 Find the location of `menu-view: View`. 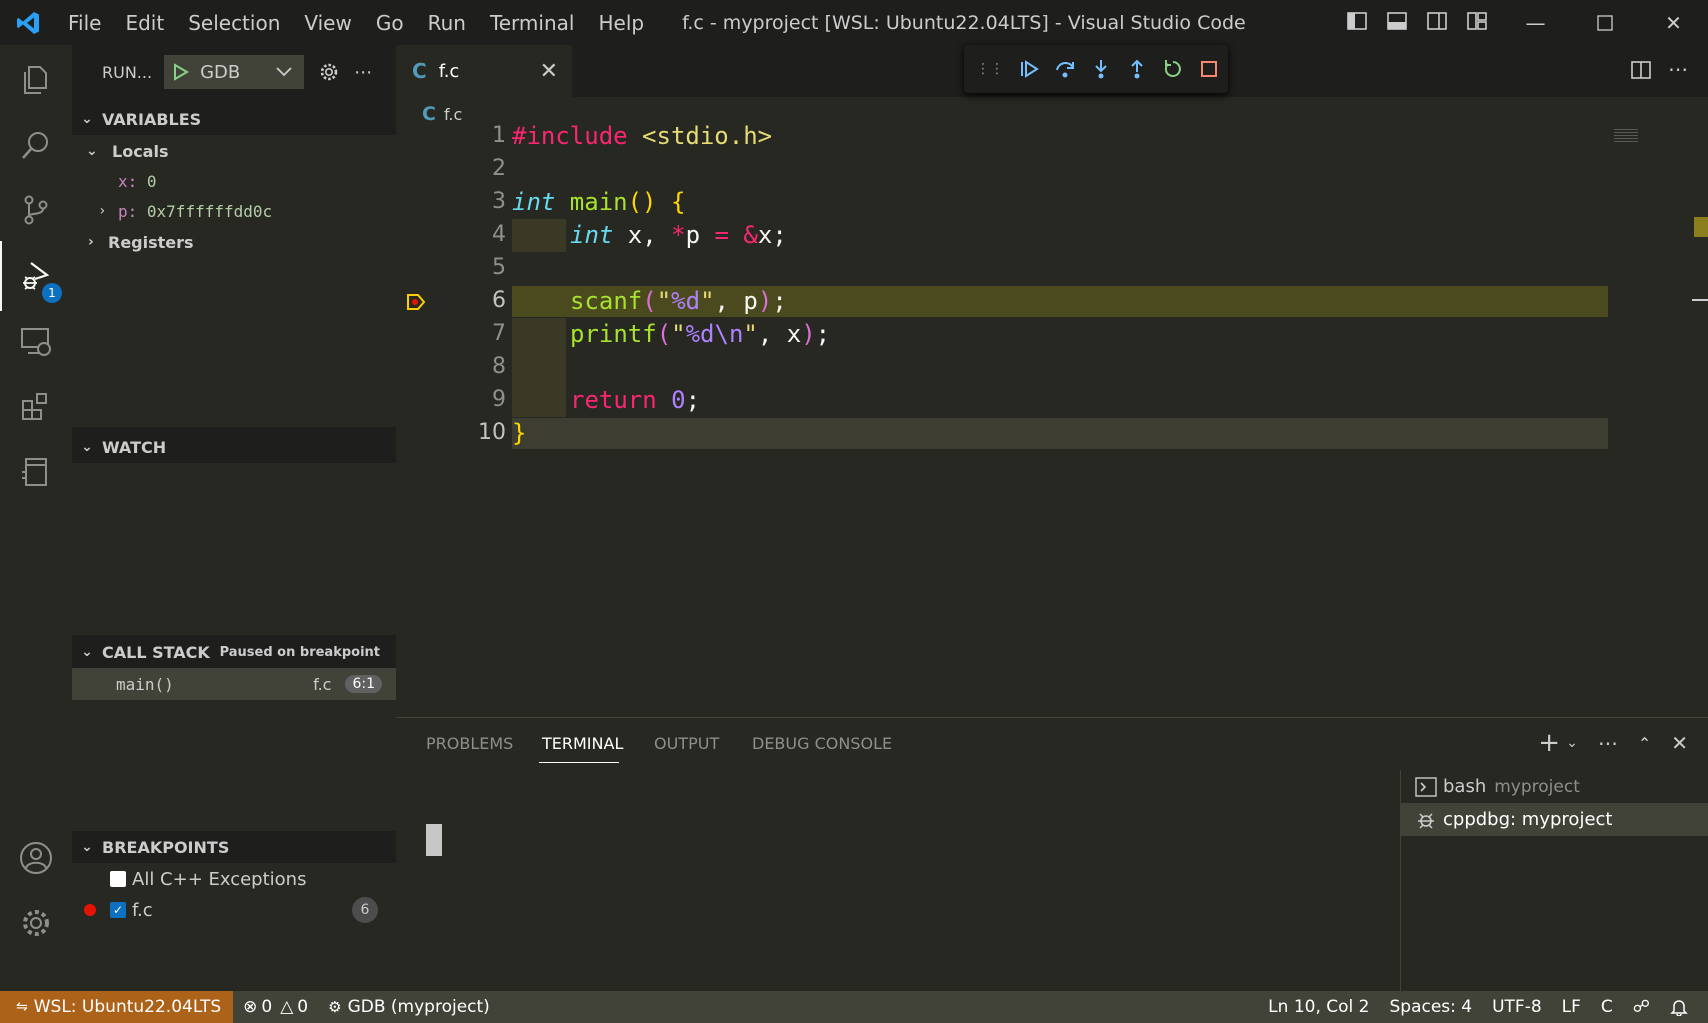

menu-view: View is located at coordinates (327, 23).